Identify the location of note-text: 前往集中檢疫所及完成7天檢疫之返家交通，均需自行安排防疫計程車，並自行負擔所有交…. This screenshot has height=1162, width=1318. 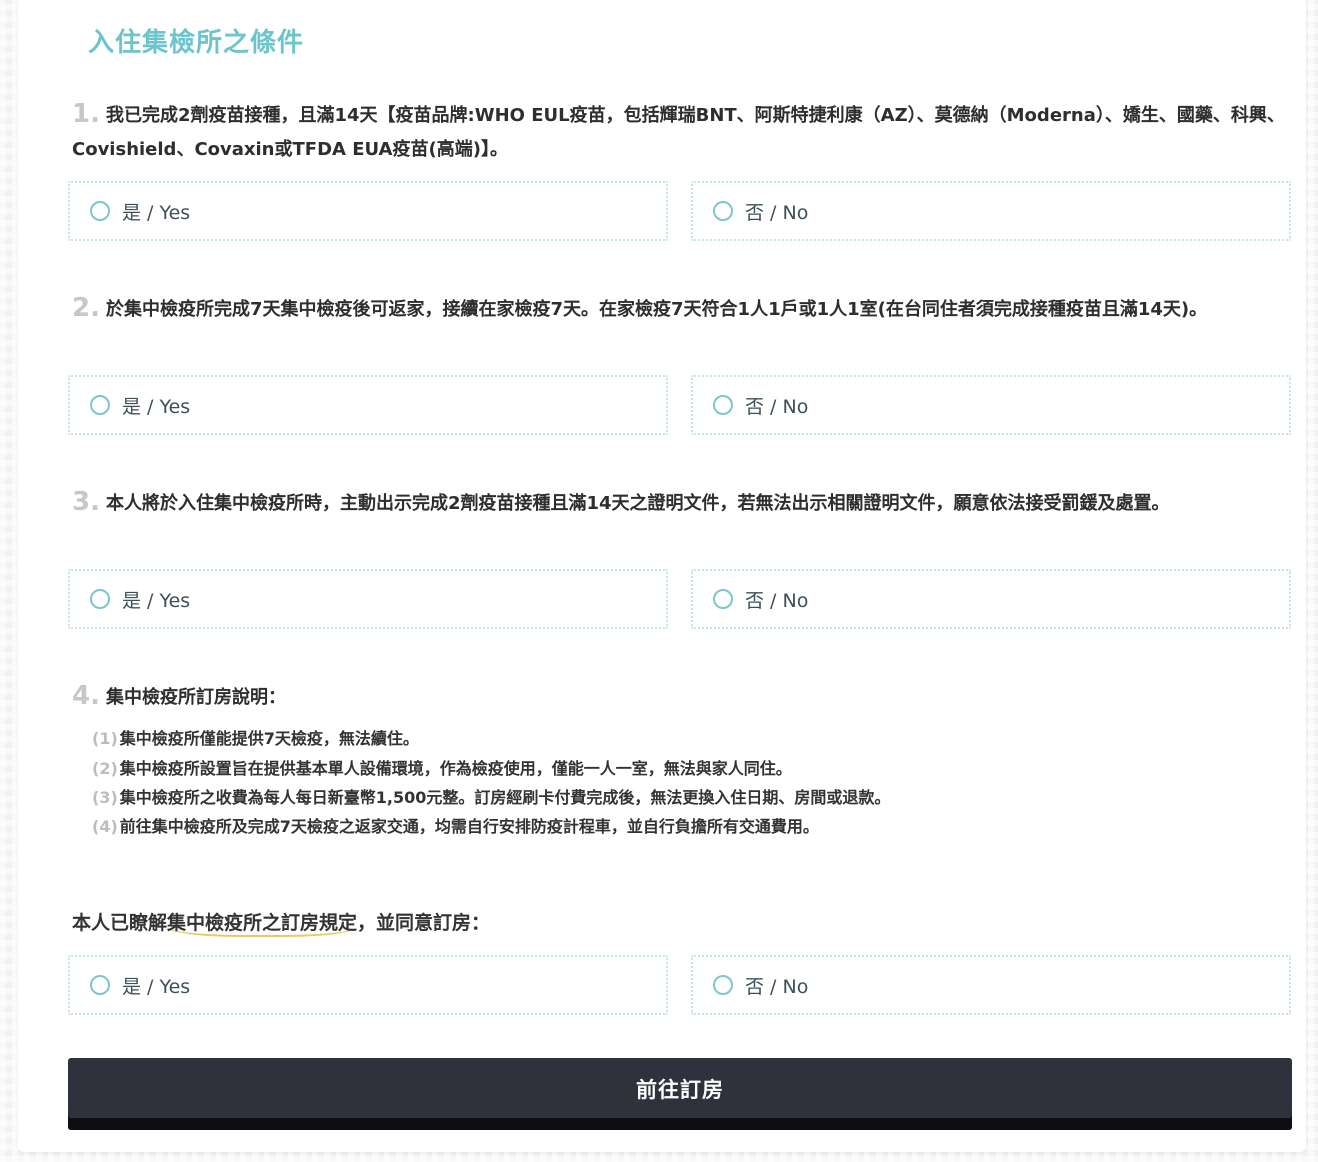
(469, 826).